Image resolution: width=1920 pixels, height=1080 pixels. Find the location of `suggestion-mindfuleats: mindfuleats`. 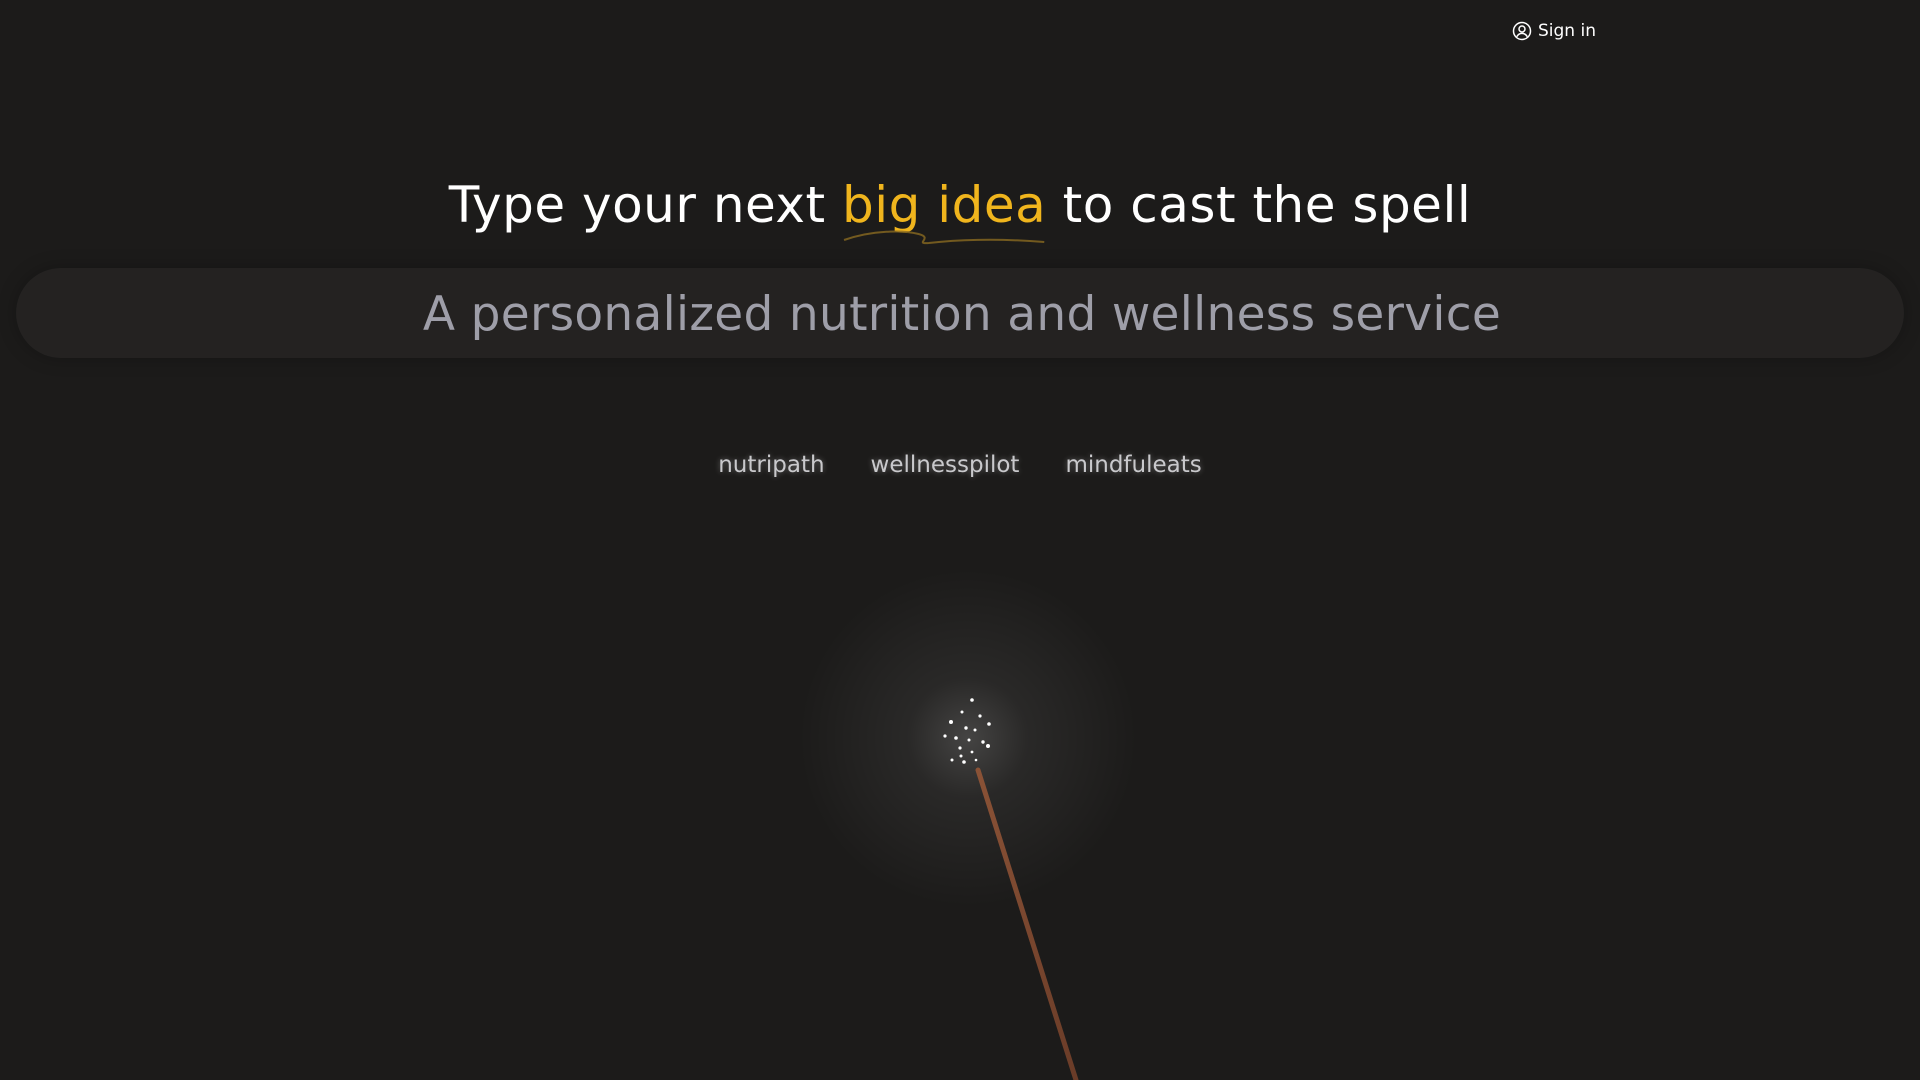

suggestion-mindfuleats: mindfuleats is located at coordinates (1133, 465).